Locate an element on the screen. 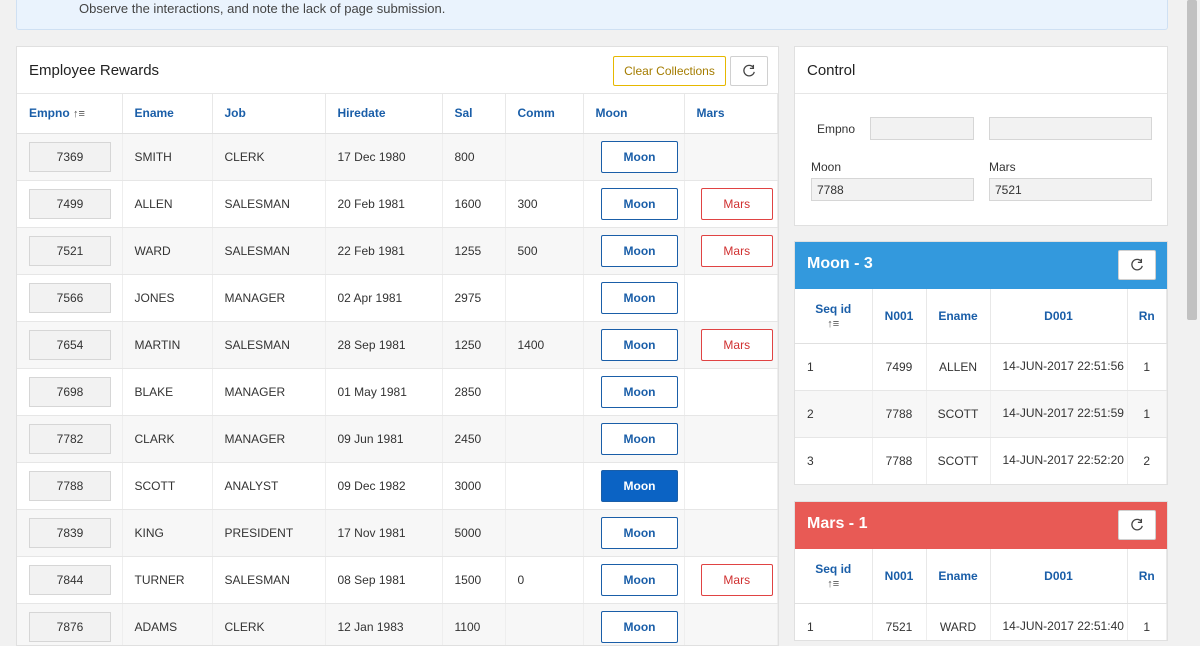 This screenshot has width=1200, height=646. sal-cell: 2850 is located at coordinates (474, 392).